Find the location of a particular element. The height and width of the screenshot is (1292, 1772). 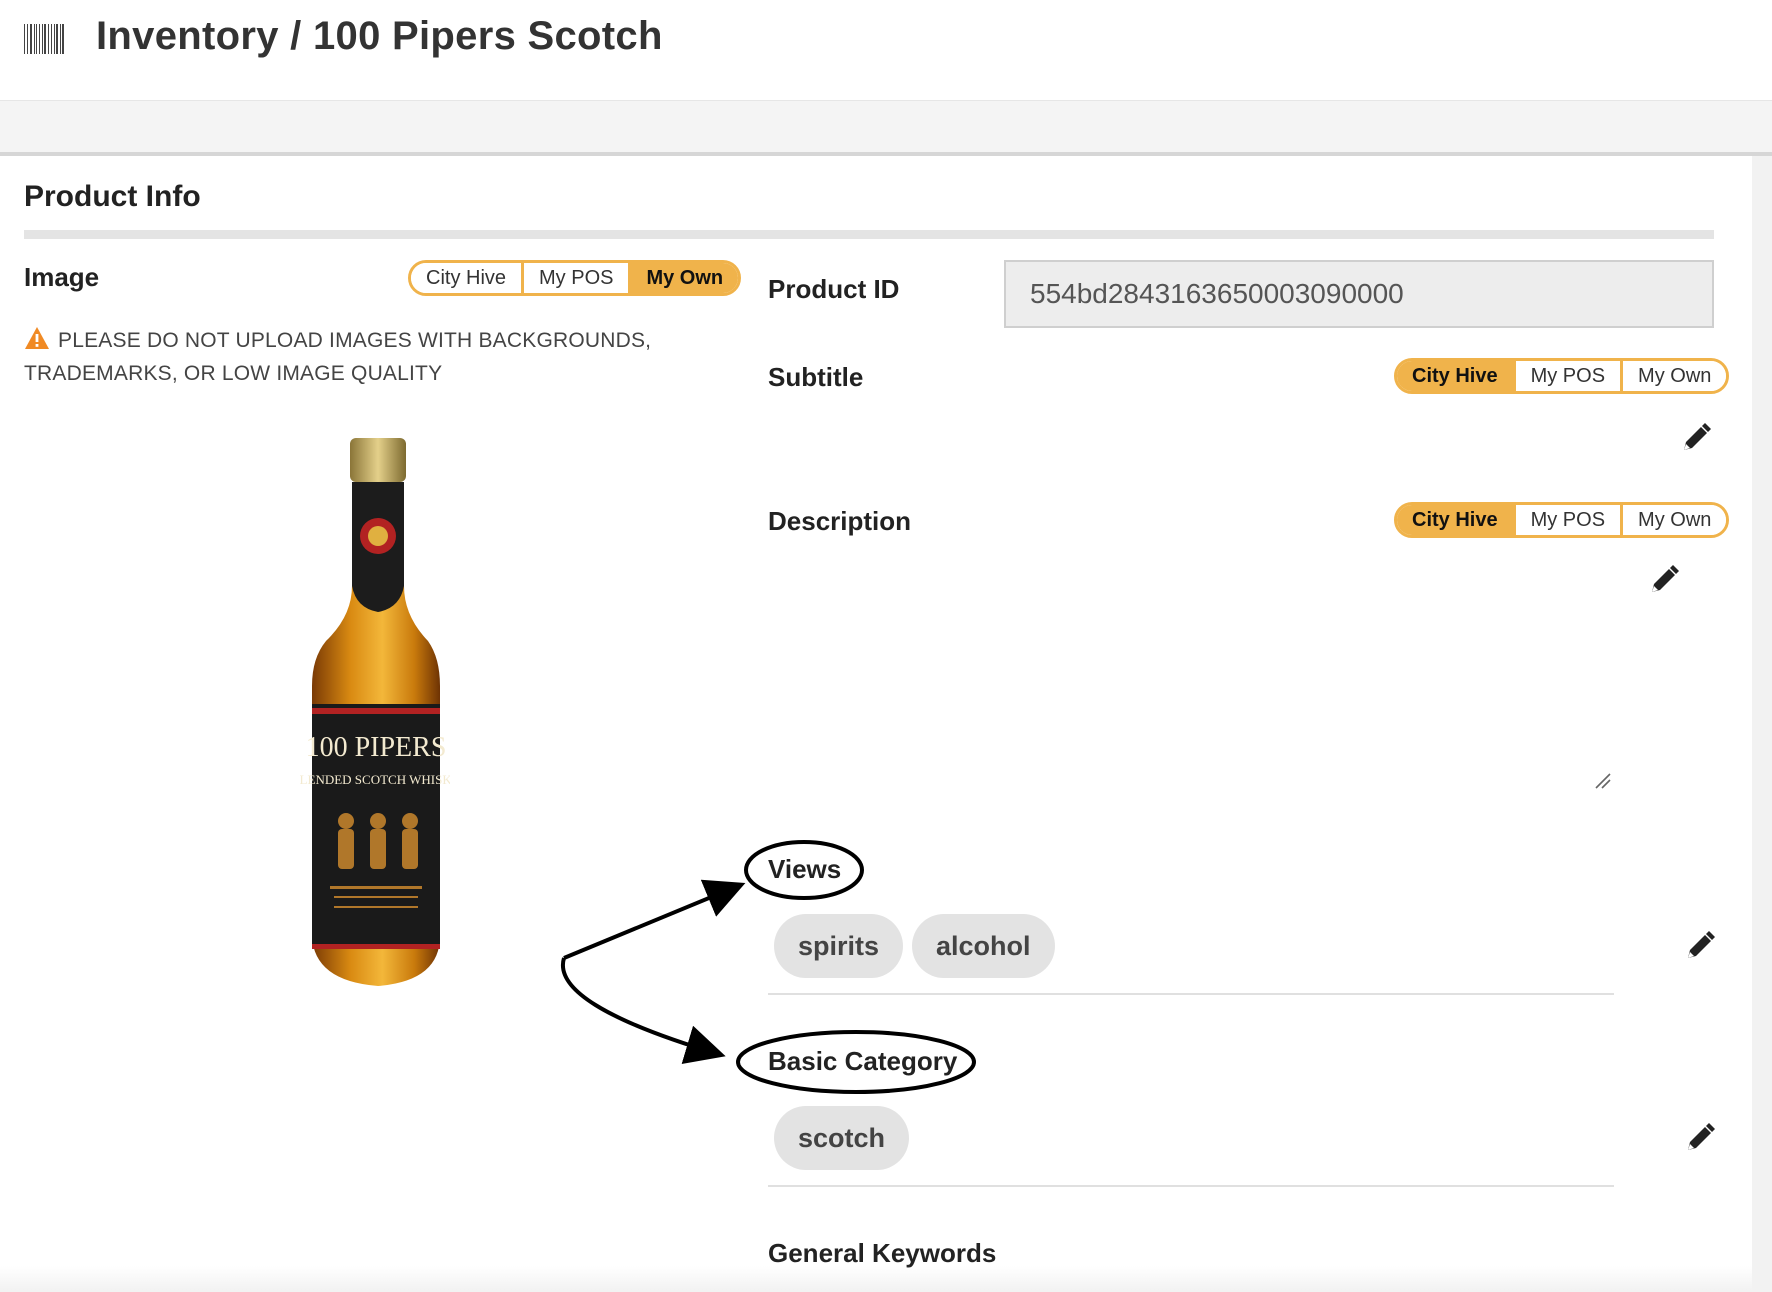

subtitle-source-my-pos: My POS is located at coordinates (1566, 376).